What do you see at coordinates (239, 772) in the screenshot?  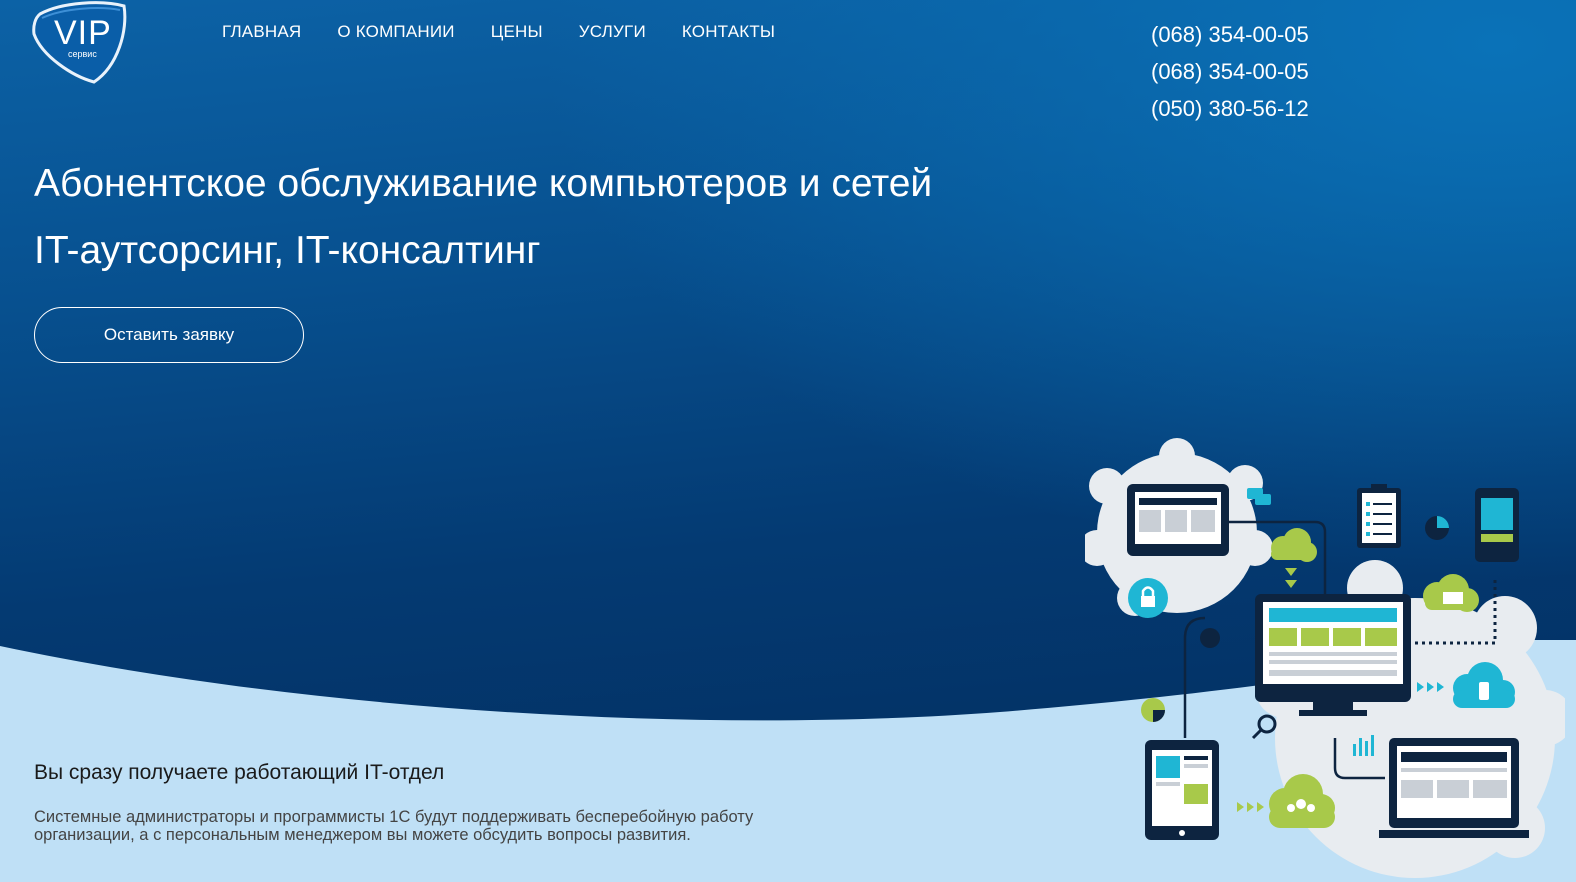 I see `benefit-title: Вы сразу получаете работающий IT-отдел` at bounding box center [239, 772].